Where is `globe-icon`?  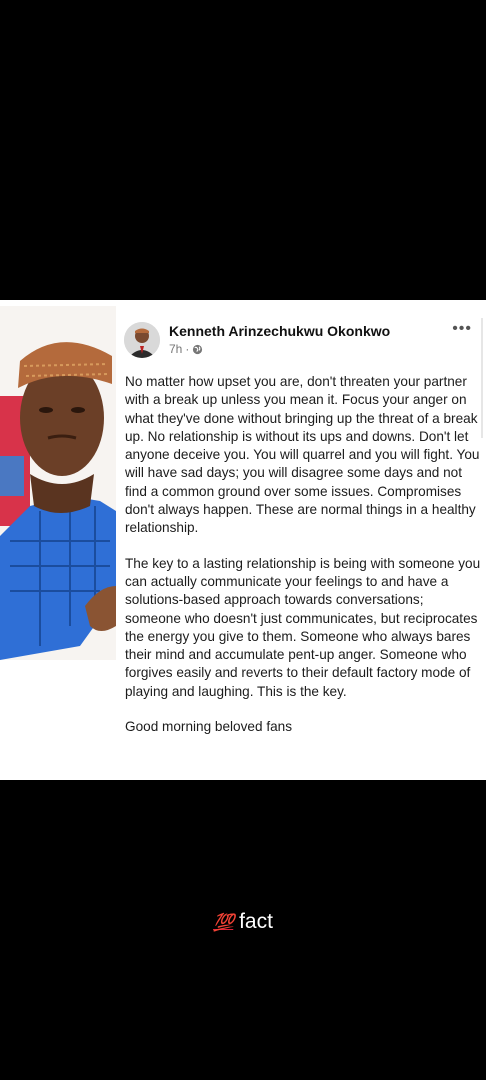 globe-icon is located at coordinates (197, 349).